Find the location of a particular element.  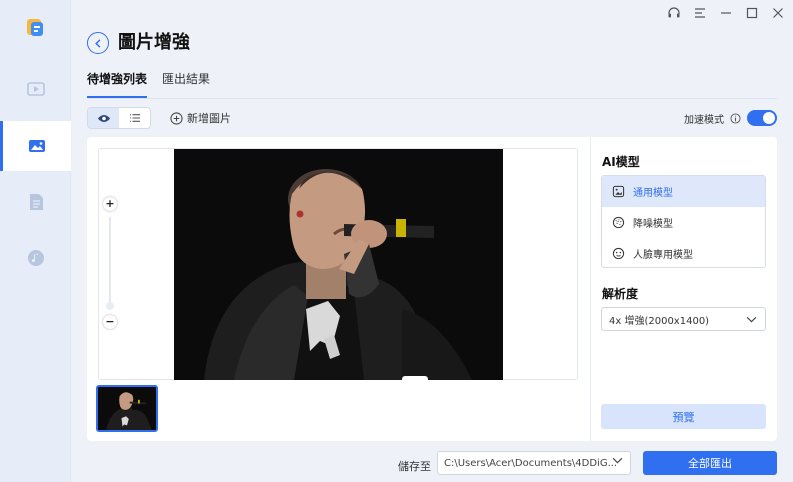

singer-thumbnail is located at coordinates (127, 408).